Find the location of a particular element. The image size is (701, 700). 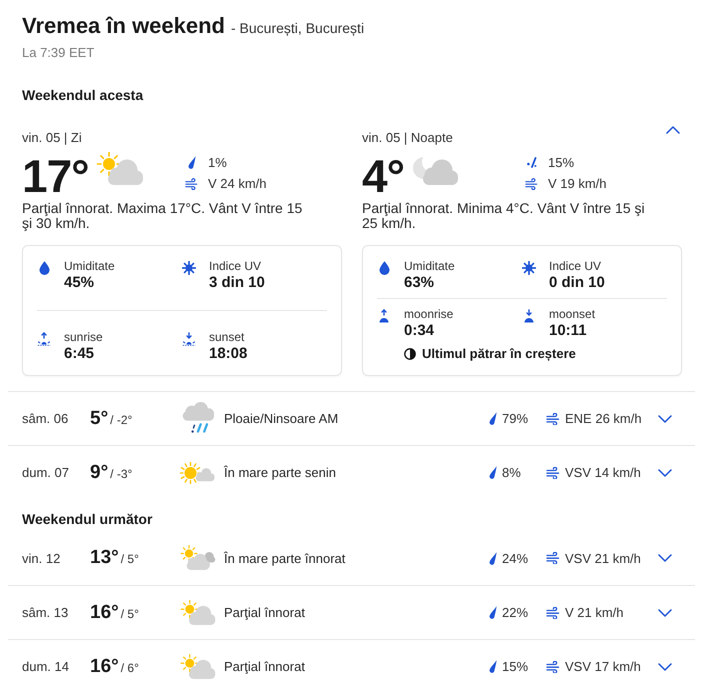

current-temperature: 17° is located at coordinates (55, 176).